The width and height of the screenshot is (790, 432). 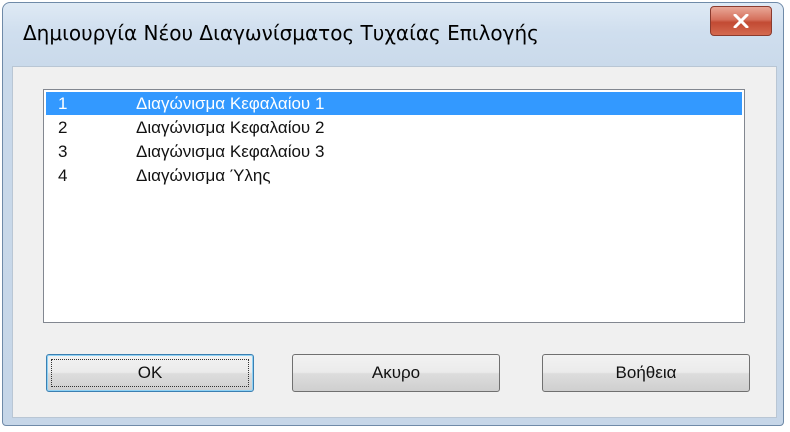 I want to click on list-item-number: 2, so click(x=63, y=127).